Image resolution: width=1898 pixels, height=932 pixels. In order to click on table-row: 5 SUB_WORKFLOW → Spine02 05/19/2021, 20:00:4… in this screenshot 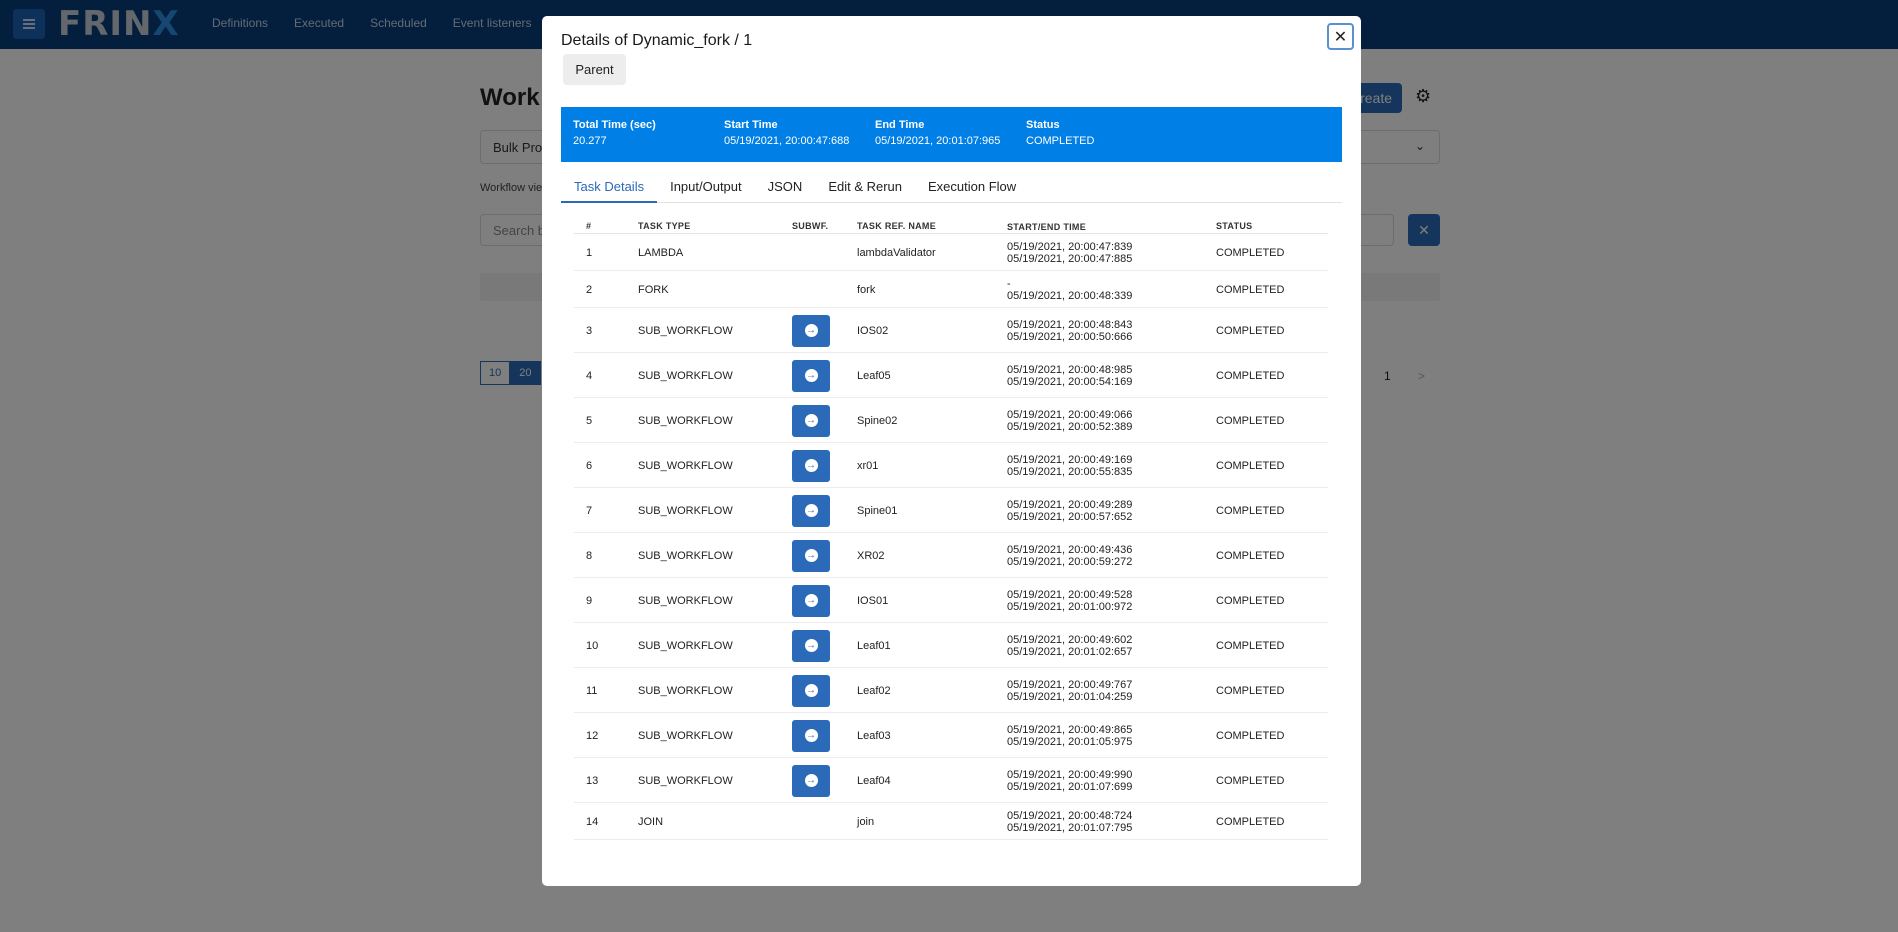, I will do `click(951, 420)`.